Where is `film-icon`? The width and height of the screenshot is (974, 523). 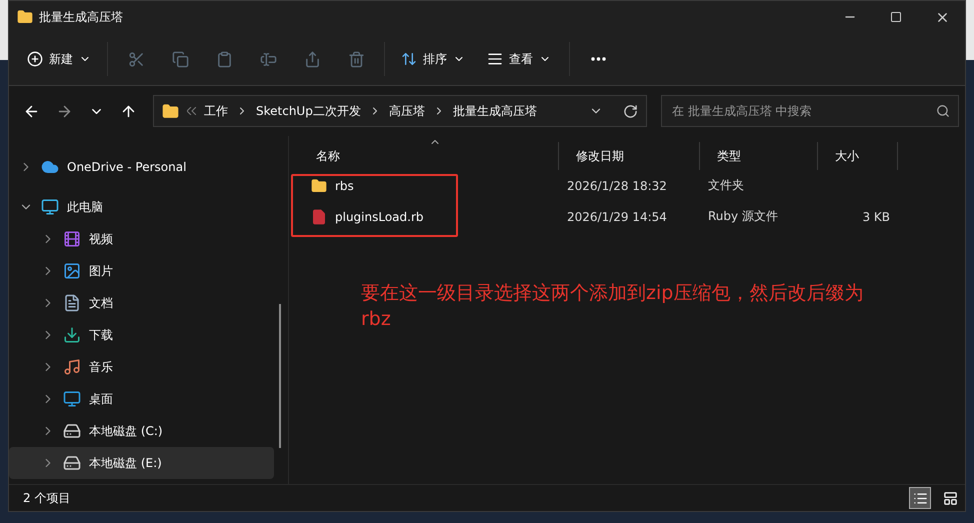 film-icon is located at coordinates (72, 239).